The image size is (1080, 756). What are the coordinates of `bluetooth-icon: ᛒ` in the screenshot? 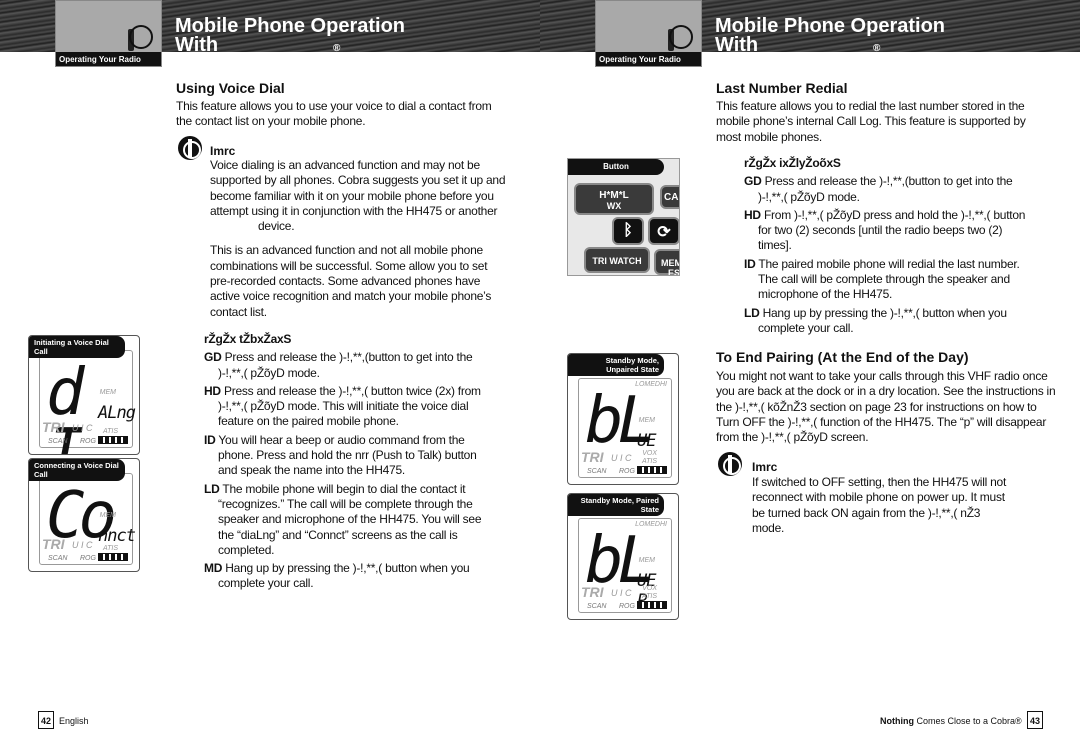 It's located at (628, 231).